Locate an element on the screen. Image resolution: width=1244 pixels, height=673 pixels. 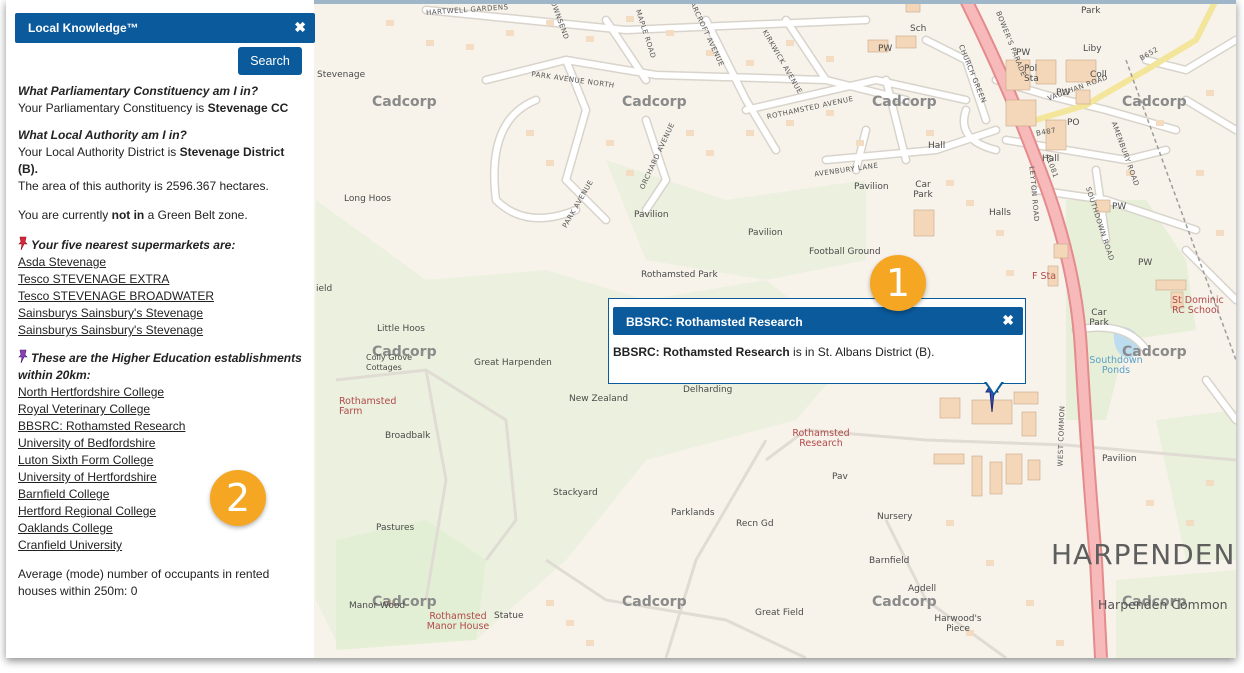
map-town-label: HARPENDEN is located at coordinates (1143, 554).